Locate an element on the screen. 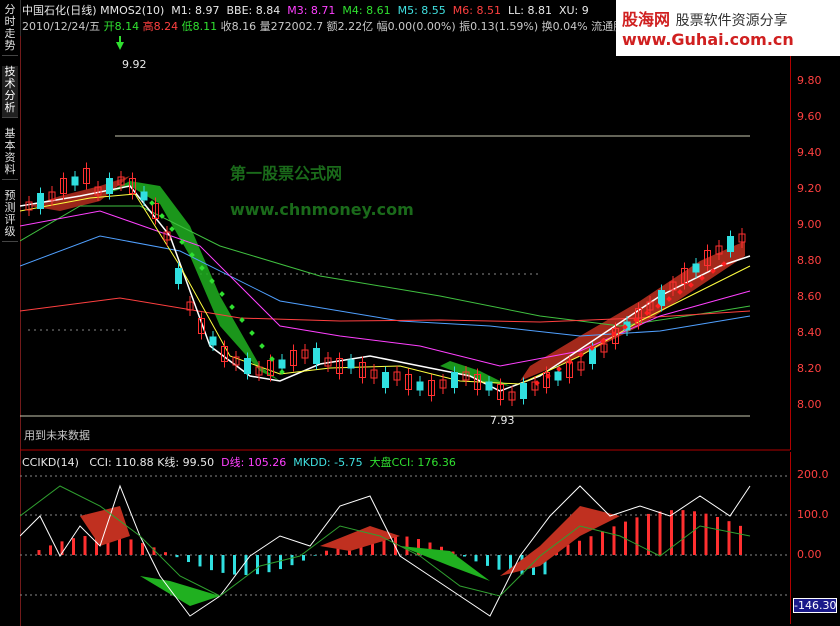 The width and height of the screenshot is (840, 626). k-value: K线: 99.50 is located at coordinates (186, 462).